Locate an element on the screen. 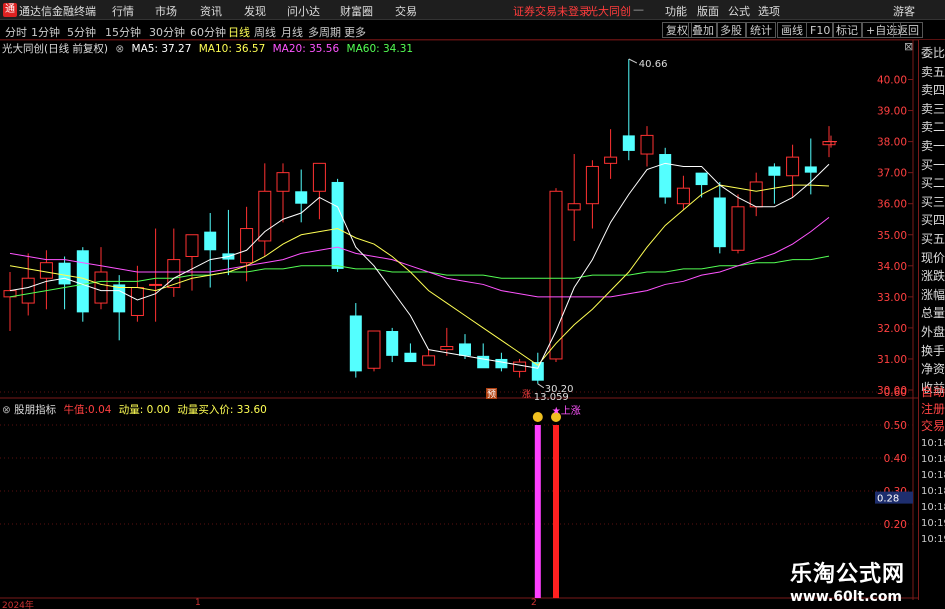 The width and height of the screenshot is (945, 609). period-15min: 15分钟 is located at coordinates (123, 32).